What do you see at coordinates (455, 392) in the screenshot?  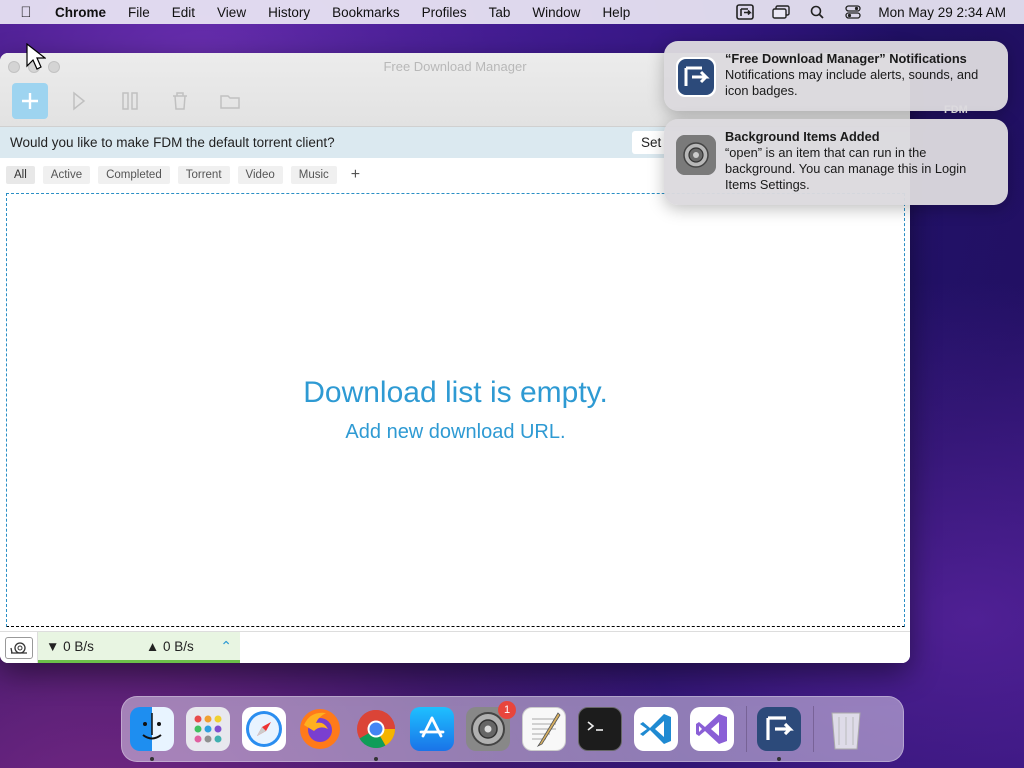 I see `empty-list-title: Download list is empty.` at bounding box center [455, 392].